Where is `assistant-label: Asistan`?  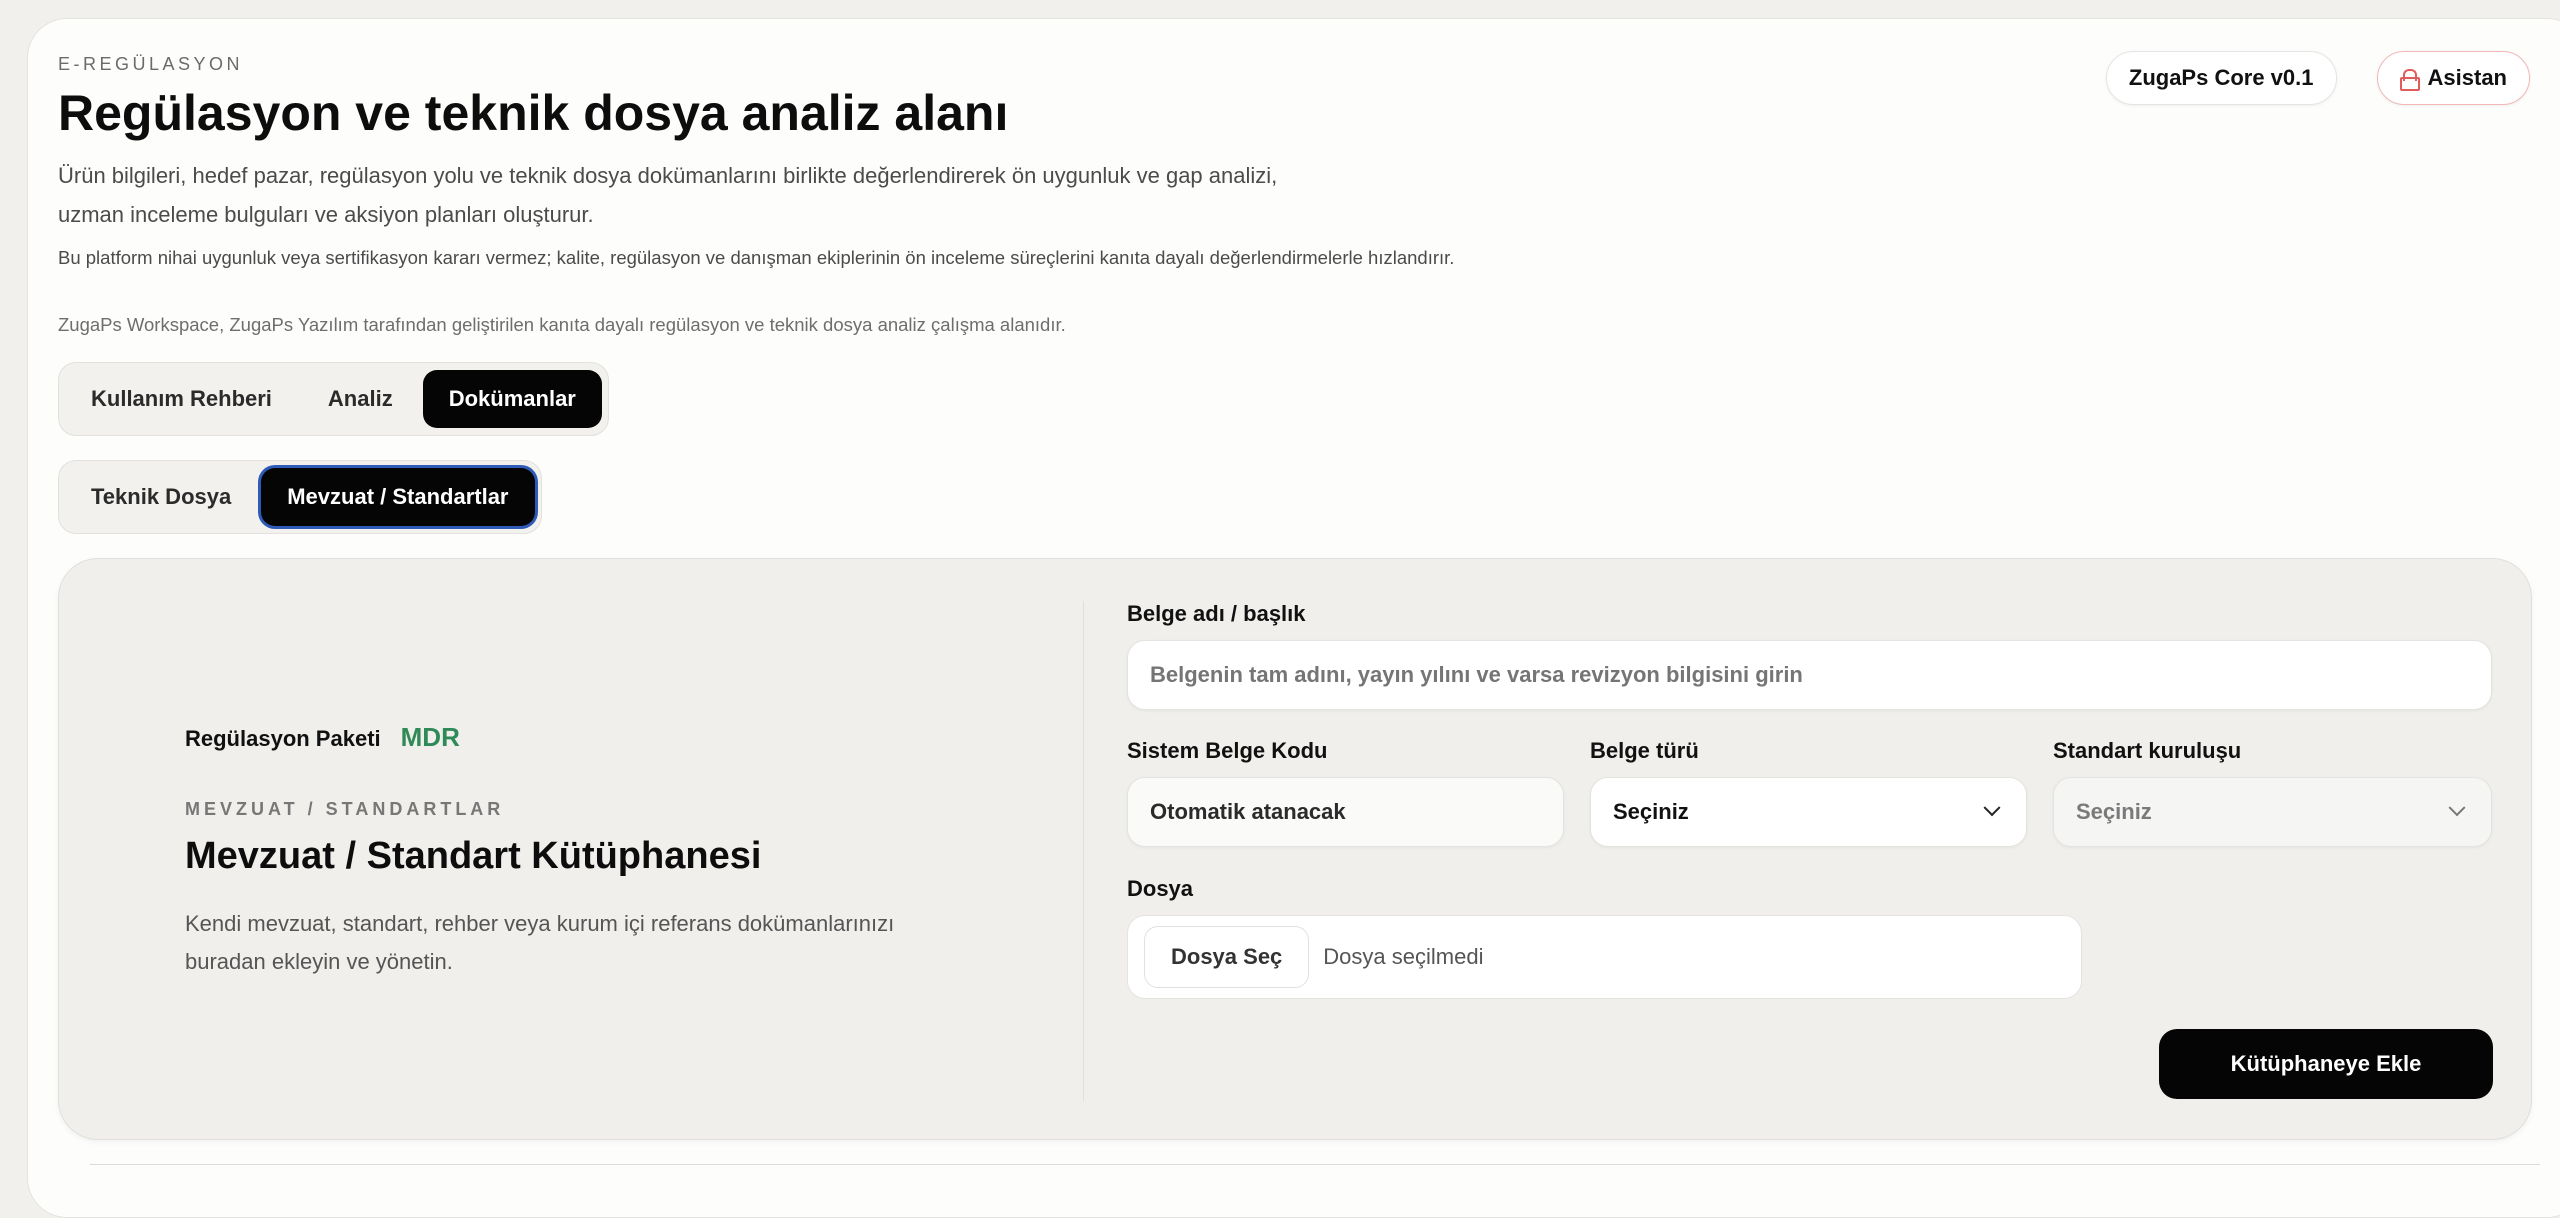 assistant-label: Asistan is located at coordinates (2467, 77).